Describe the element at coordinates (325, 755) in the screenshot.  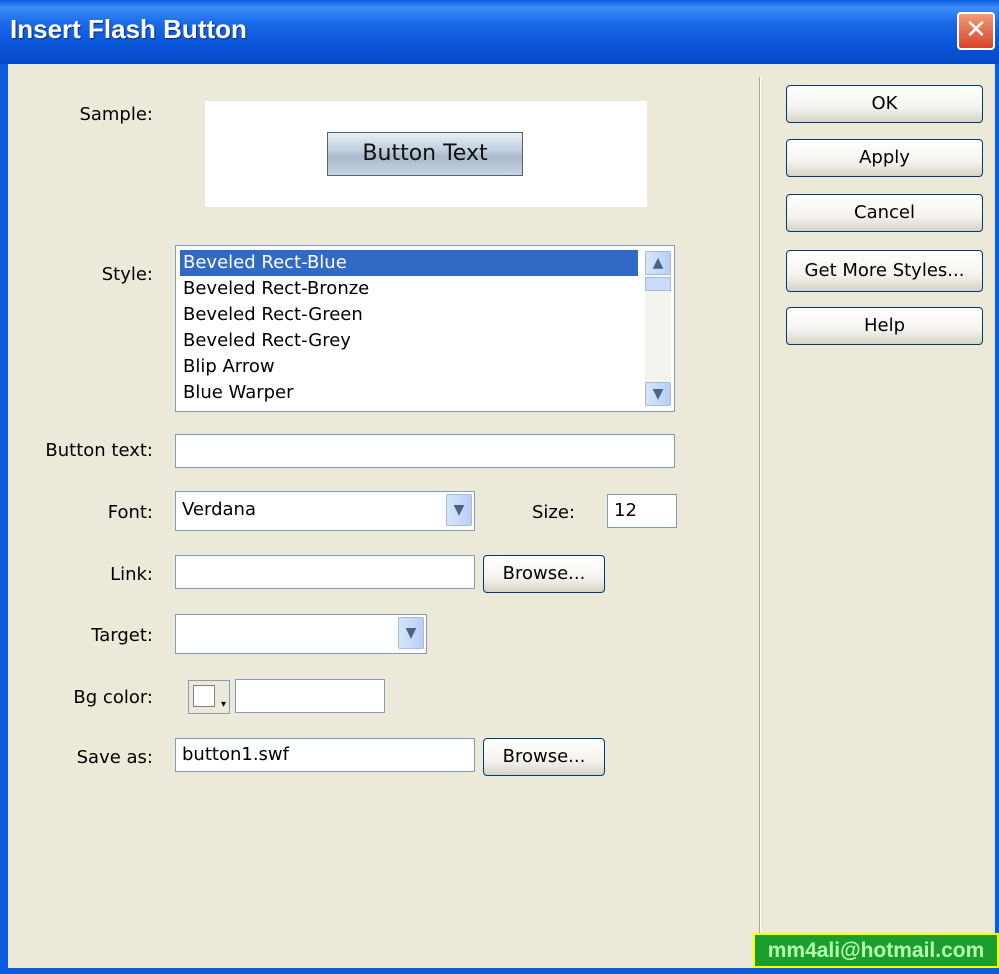
I see `save-as-input: button1.swf` at that location.